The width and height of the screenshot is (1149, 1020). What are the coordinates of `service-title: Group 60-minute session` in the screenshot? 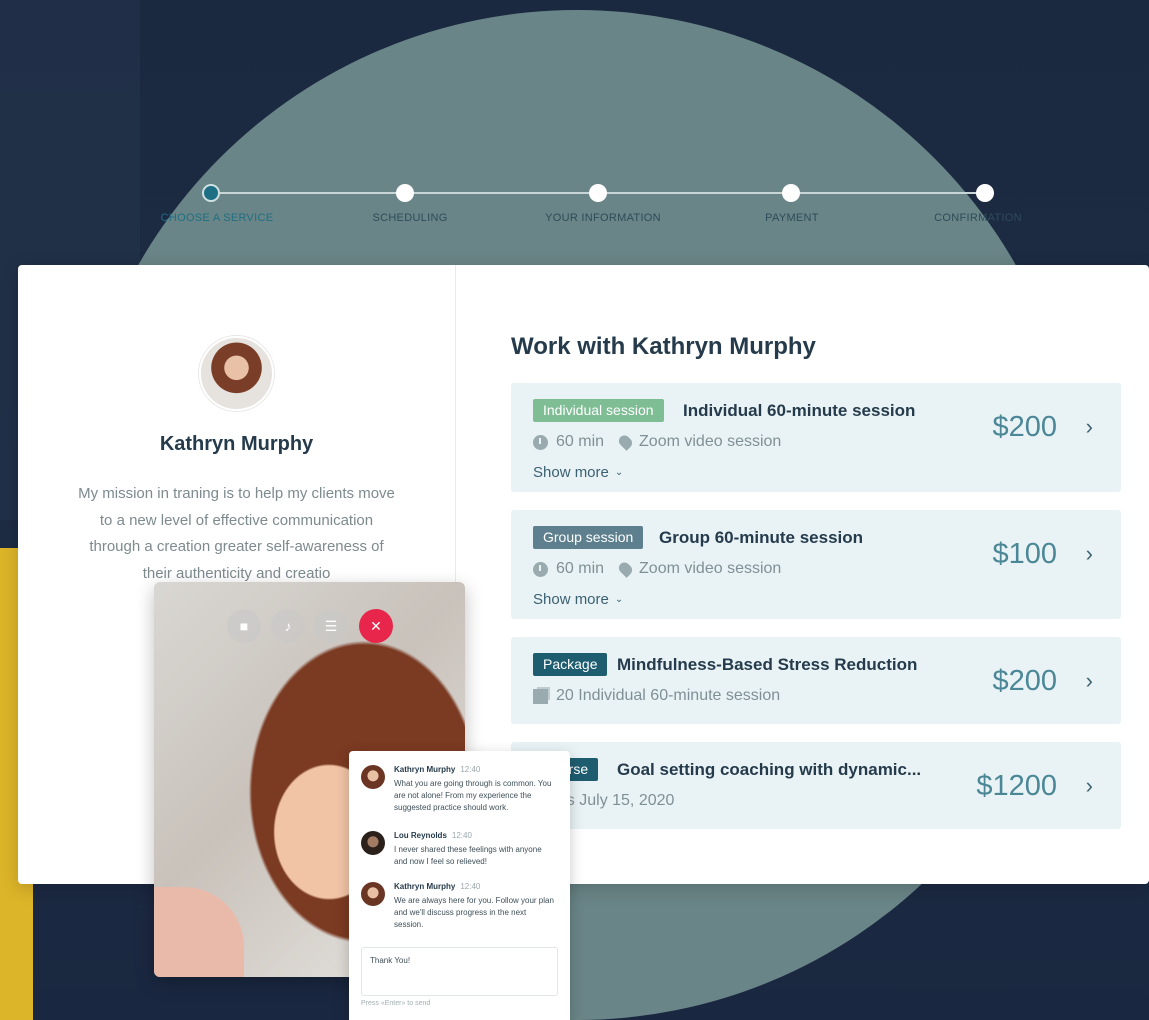 It's located at (761, 537).